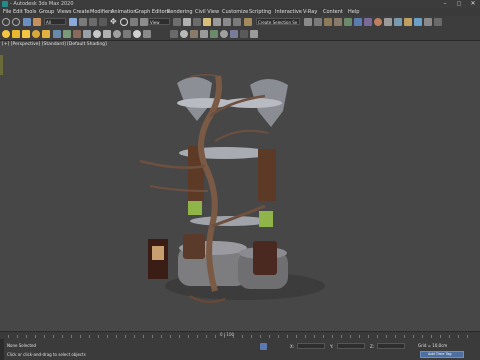  What do you see at coordinates (6, 22) in the screenshot?
I see `undo-icon` at bounding box center [6, 22].